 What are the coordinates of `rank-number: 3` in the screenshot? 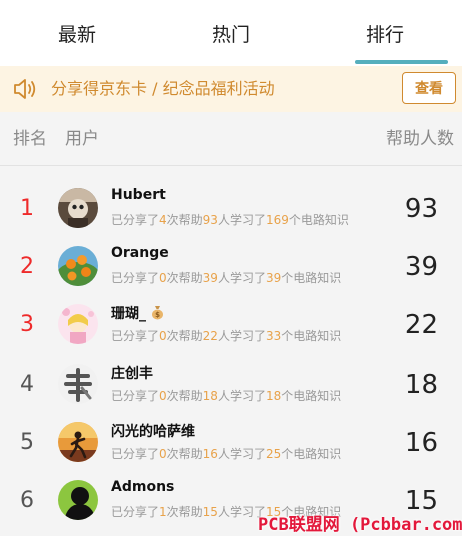 It's located at (27, 324).